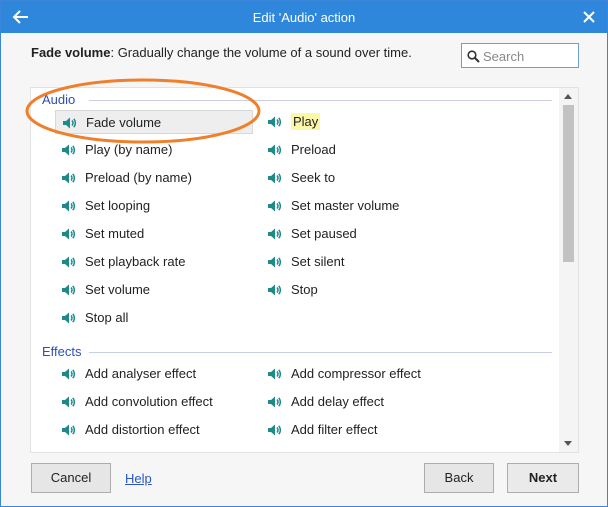  I want to click on action-item: Set playback rate, so click(154, 262).